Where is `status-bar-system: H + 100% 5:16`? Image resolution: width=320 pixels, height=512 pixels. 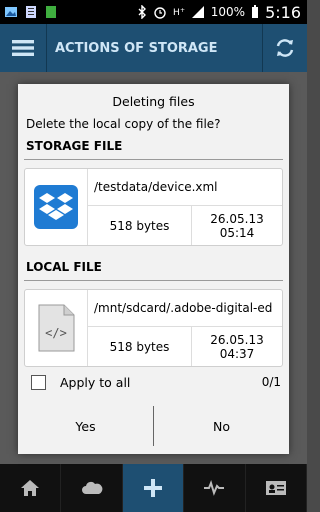 status-bar-system: H + 100% 5:16 is located at coordinates (222, 12).